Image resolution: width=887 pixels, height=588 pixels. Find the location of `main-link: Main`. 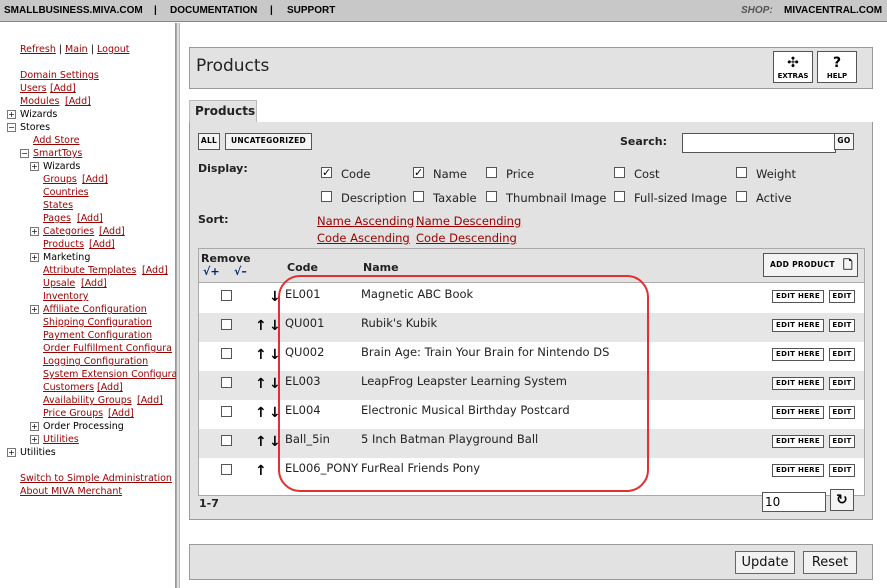

main-link: Main is located at coordinates (76, 49).